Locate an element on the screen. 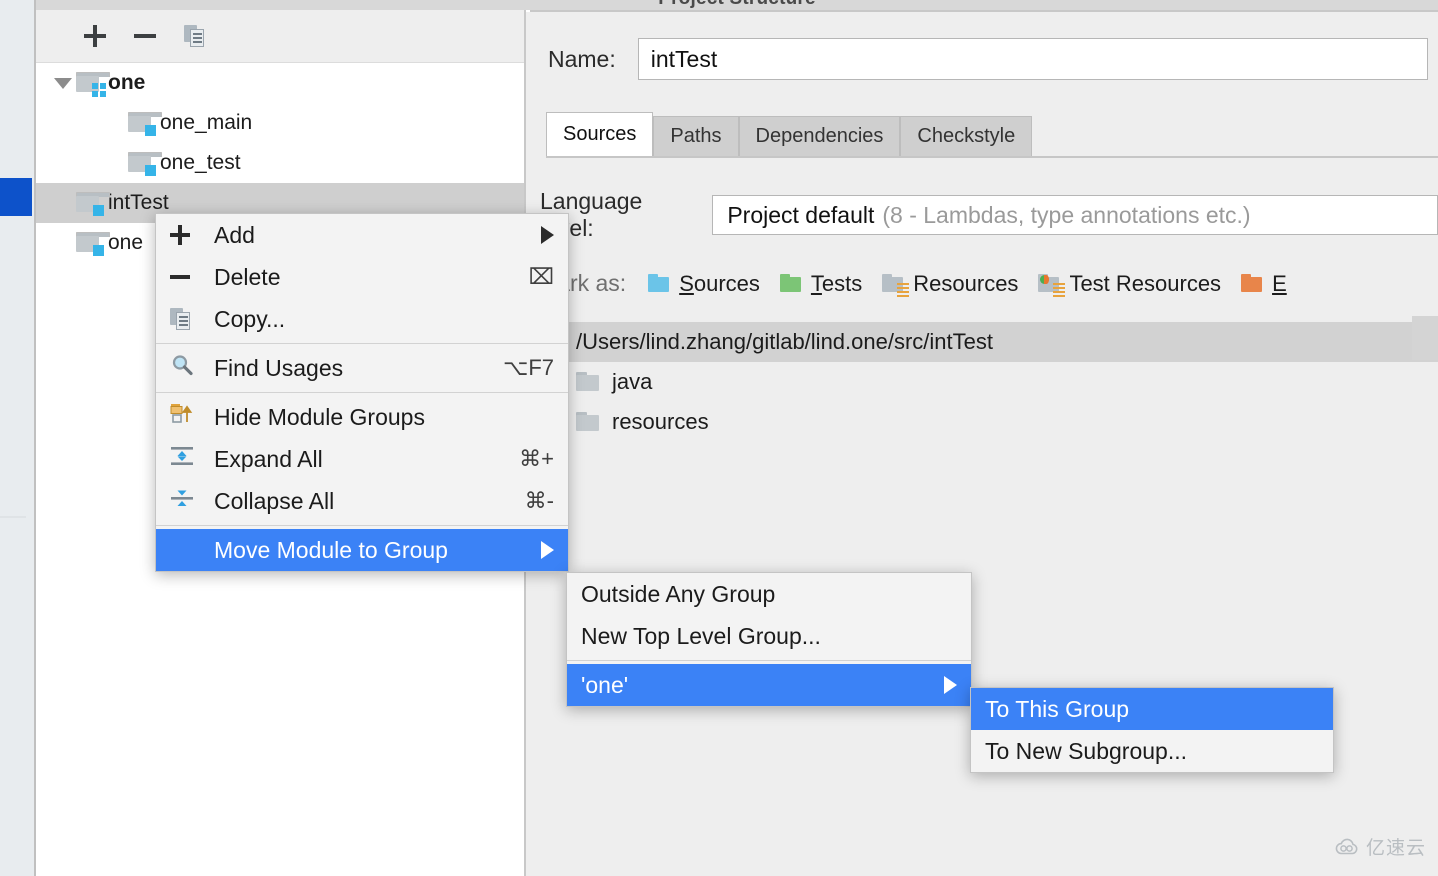 The width and height of the screenshot is (1438, 876). menu-item-hide-module-groups: Hide Module Groups is located at coordinates (362, 417).